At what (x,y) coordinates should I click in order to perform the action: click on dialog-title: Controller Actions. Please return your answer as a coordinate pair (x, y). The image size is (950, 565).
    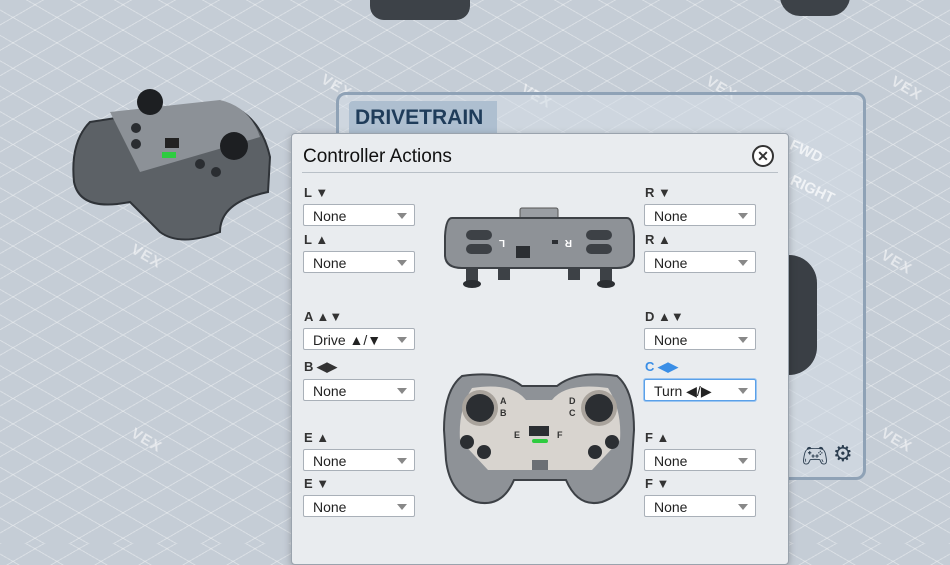
    Looking at the image, I should click on (377, 156).